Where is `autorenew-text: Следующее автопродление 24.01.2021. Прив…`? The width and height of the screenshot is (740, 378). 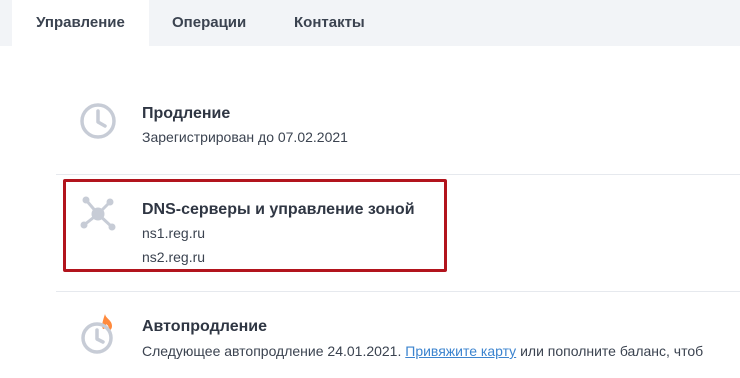
autorenew-text: Следующее автопродление 24.01.2021. Прив… is located at coordinates (422, 351).